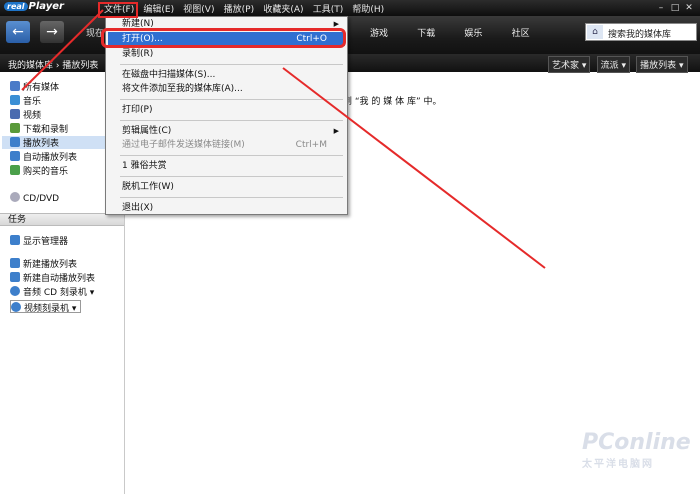  I want to click on menu-item-label: 打印(P), so click(137, 110).